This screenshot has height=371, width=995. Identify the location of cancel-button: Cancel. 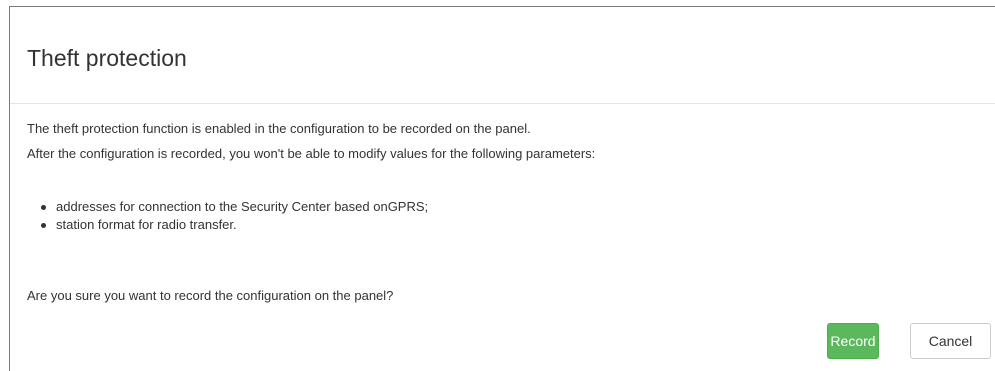
(950, 341).